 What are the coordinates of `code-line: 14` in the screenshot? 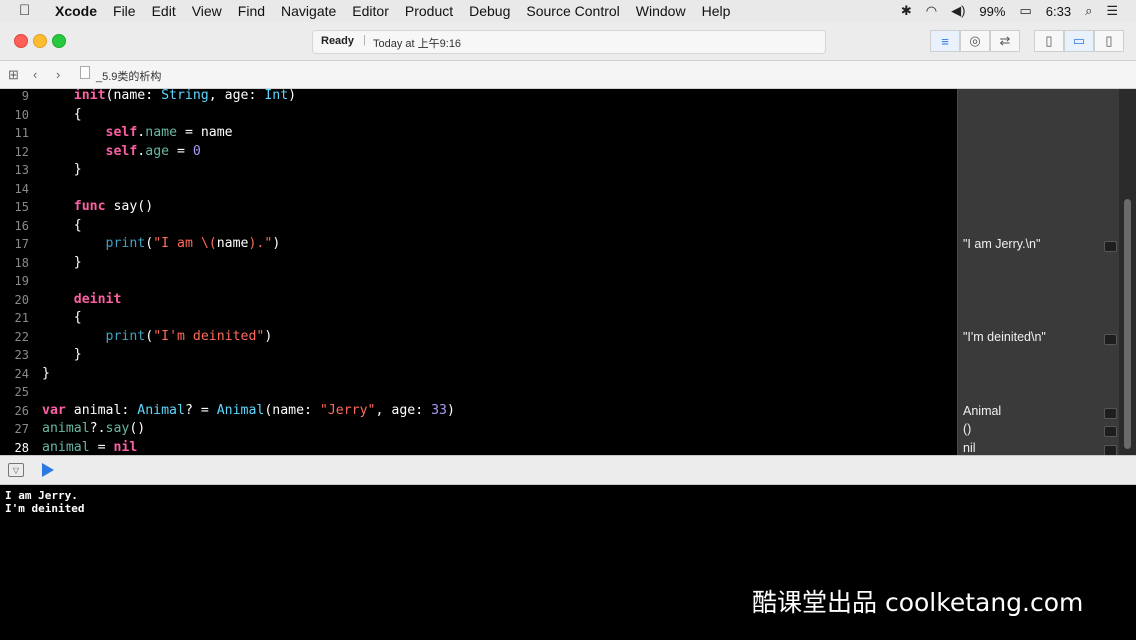 It's located at (478, 190).